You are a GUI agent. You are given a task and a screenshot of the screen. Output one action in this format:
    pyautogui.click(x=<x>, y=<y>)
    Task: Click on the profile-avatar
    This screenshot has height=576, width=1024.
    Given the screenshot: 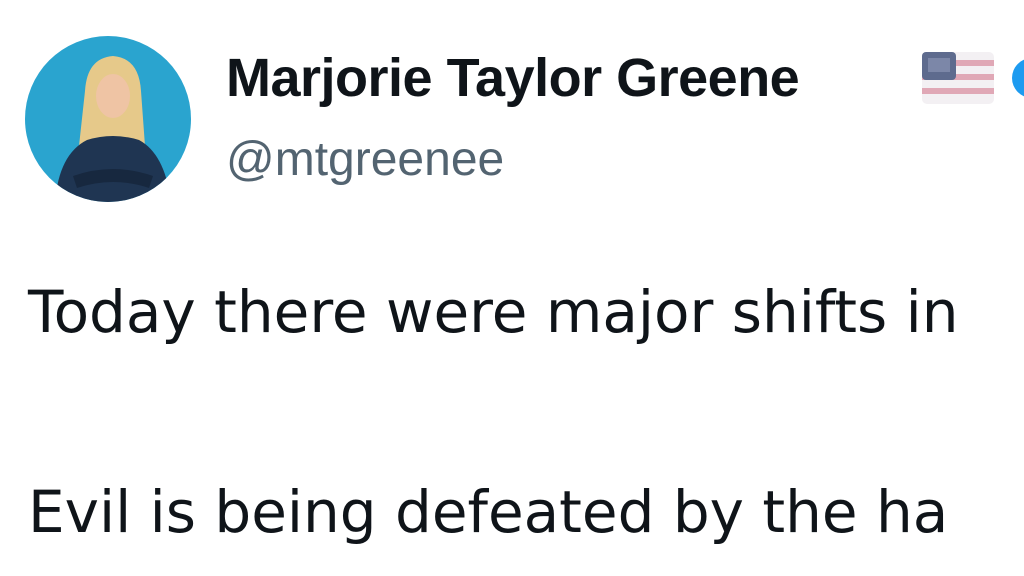 What is the action you would take?
    pyautogui.click(x=108, y=119)
    